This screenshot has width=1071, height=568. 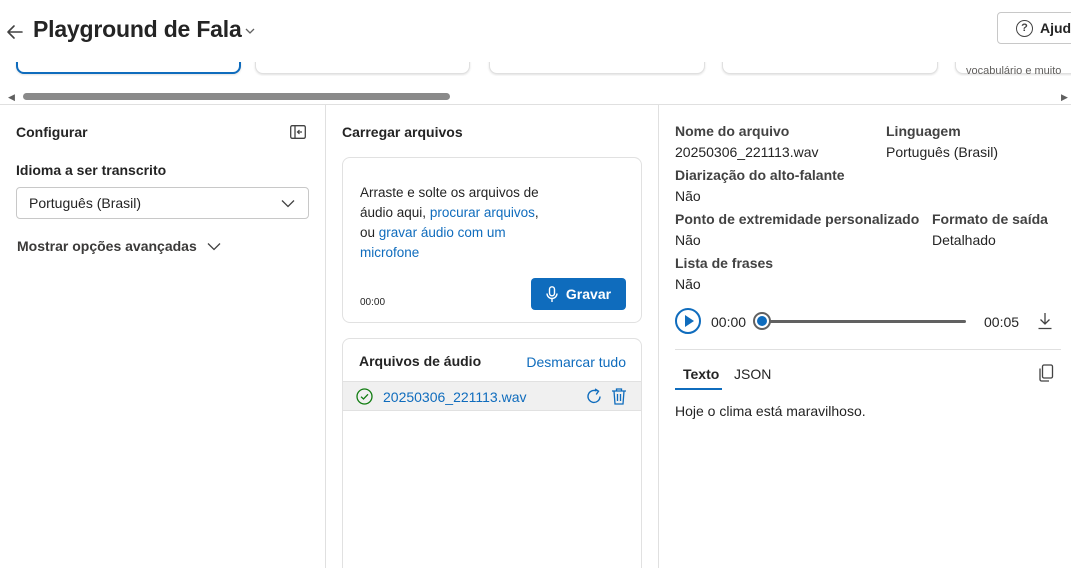 What do you see at coordinates (482, 212) in the screenshot?
I see `browse-files-link: procurar arquivos` at bounding box center [482, 212].